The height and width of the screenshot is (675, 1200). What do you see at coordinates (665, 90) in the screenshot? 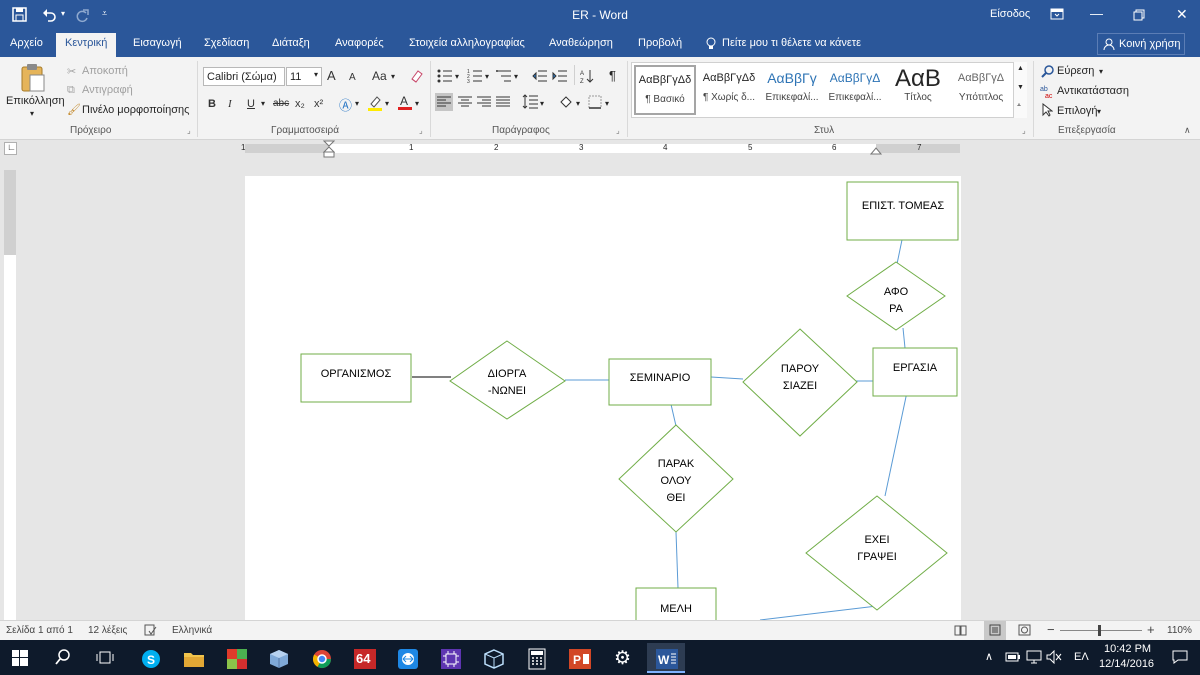
I see `style-normal: ΑαΒβΓγΔδ ¶ Βασικό` at bounding box center [665, 90].